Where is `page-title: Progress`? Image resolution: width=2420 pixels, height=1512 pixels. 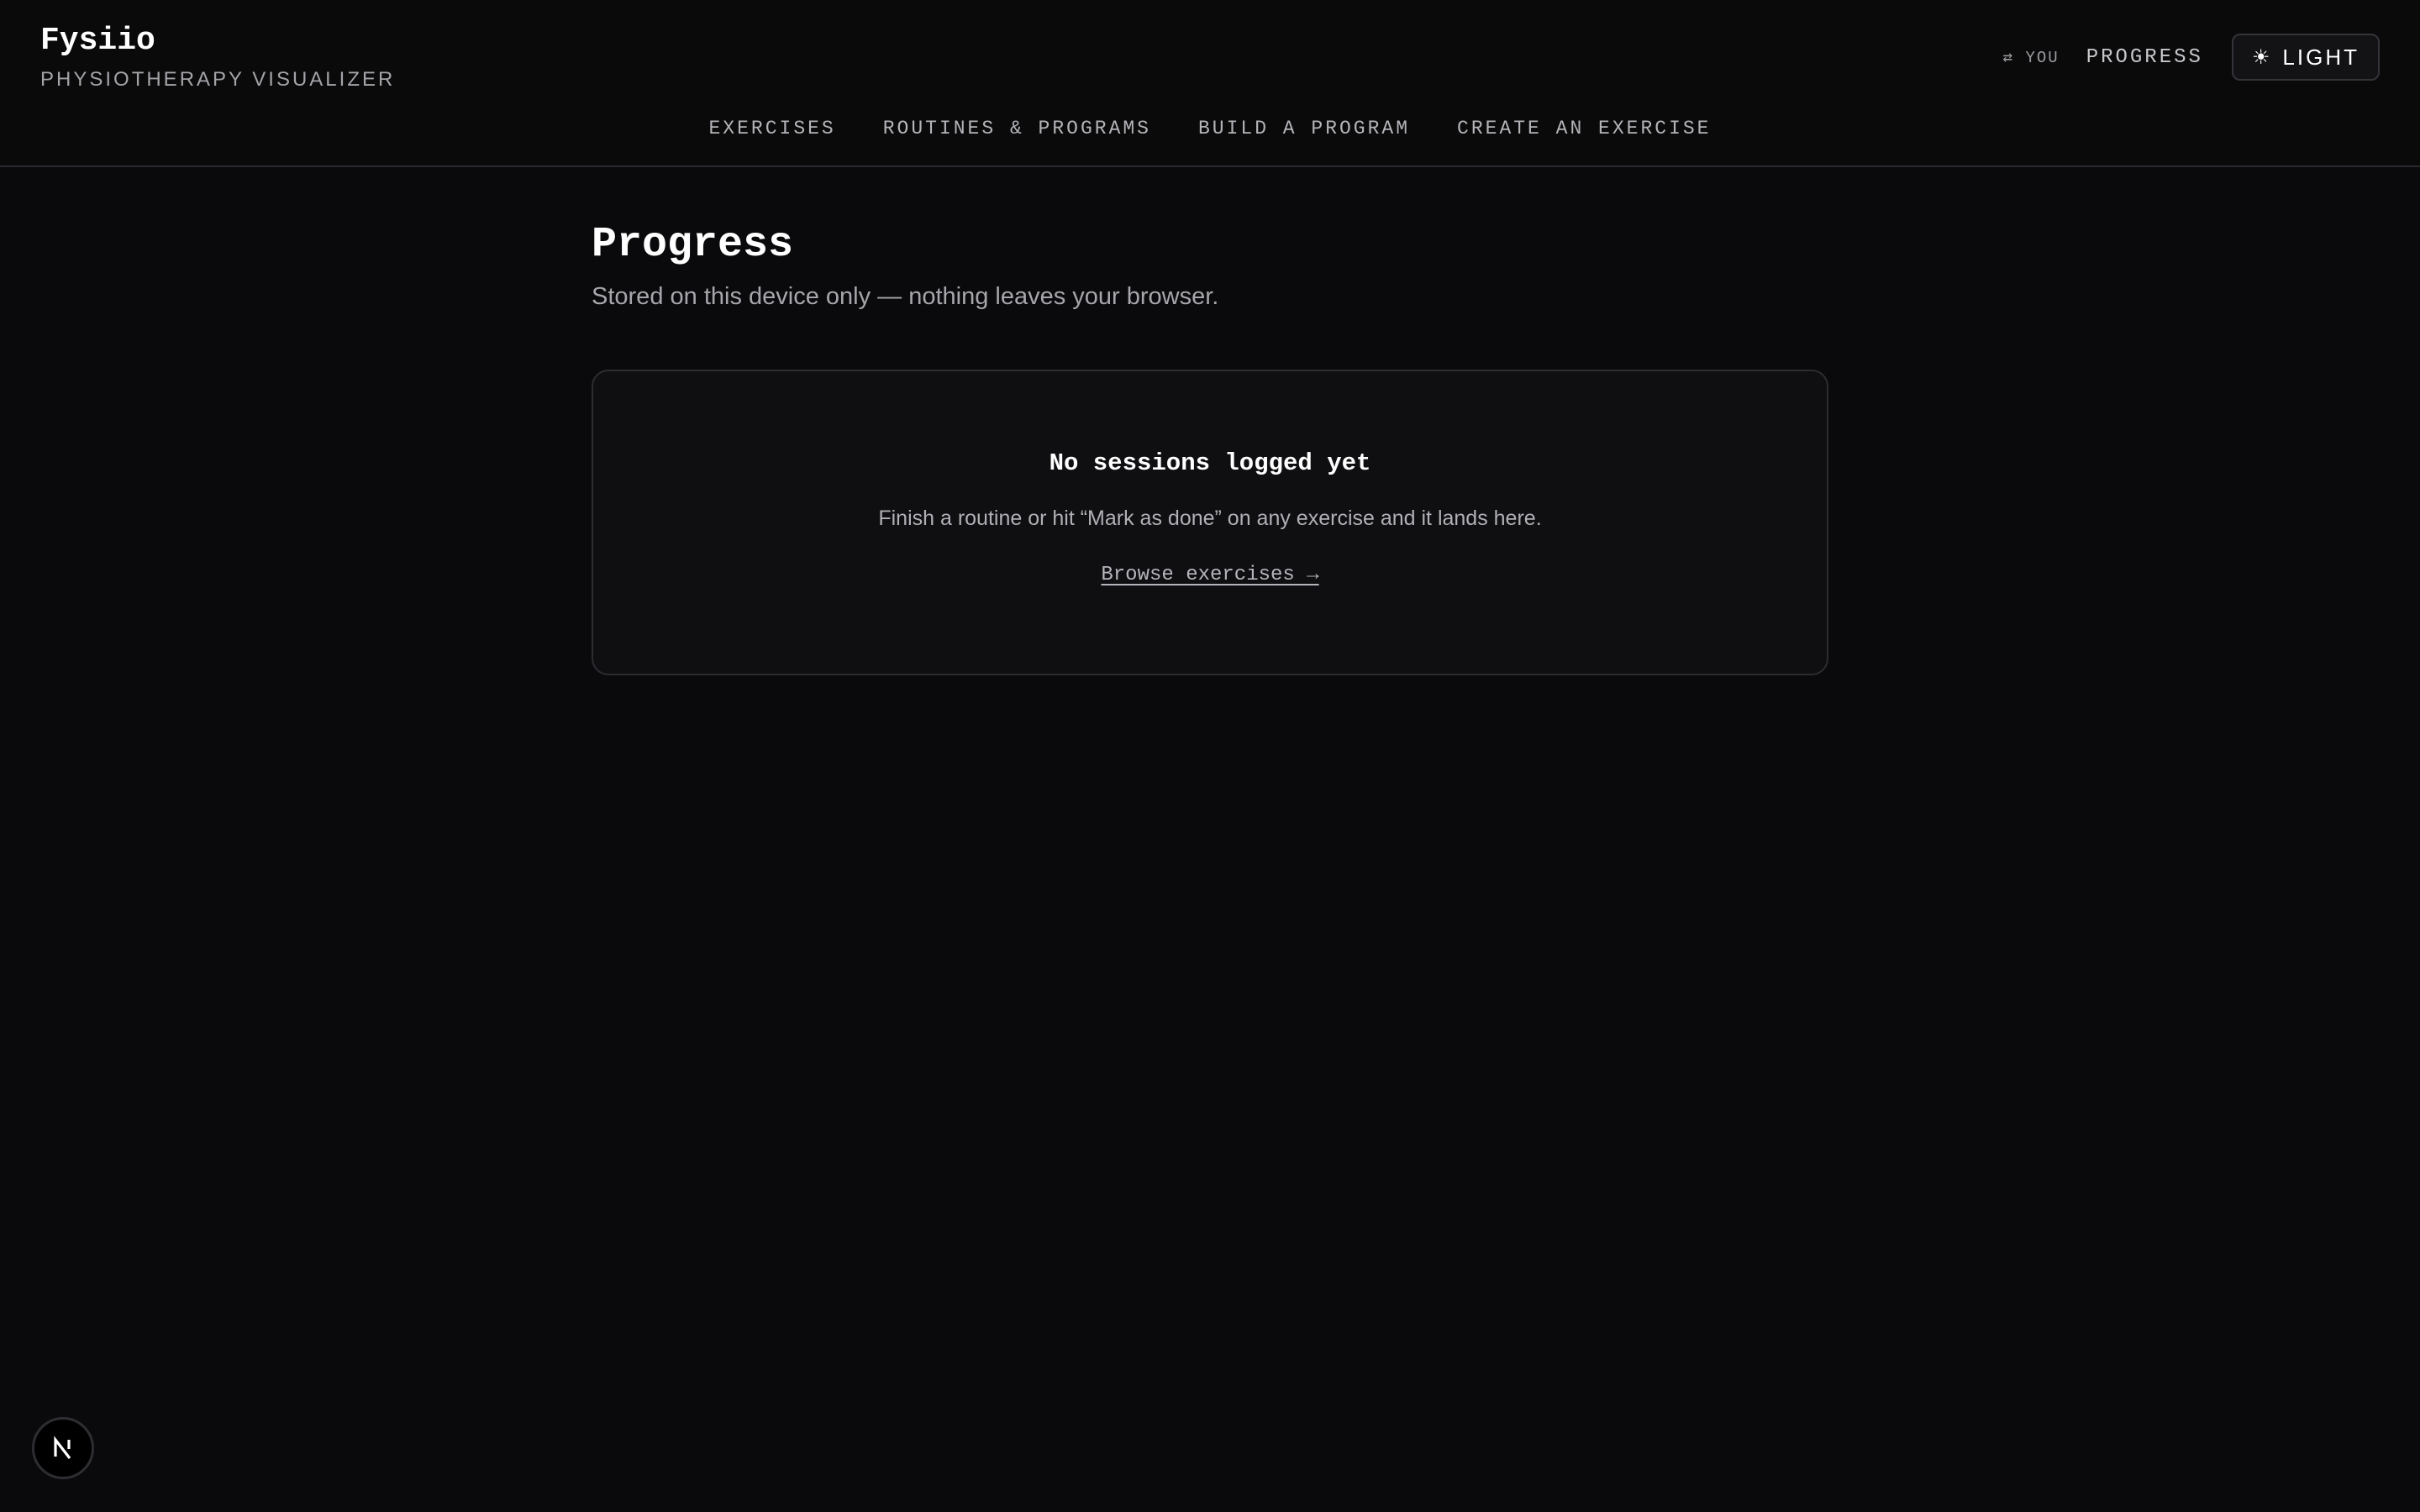 page-title: Progress is located at coordinates (693, 245).